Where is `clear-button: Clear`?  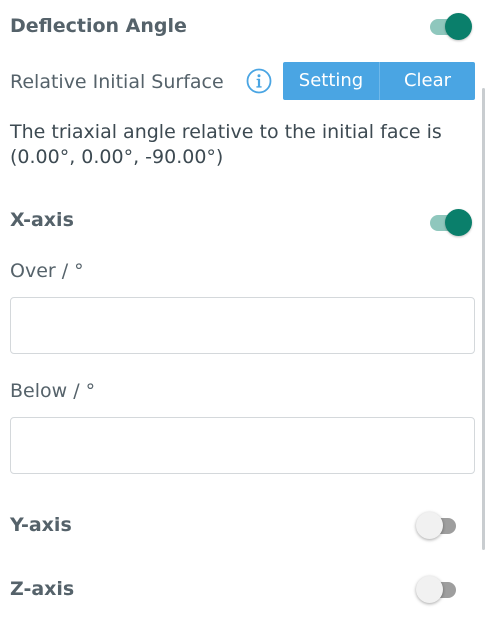
clear-button: Clear is located at coordinates (427, 81).